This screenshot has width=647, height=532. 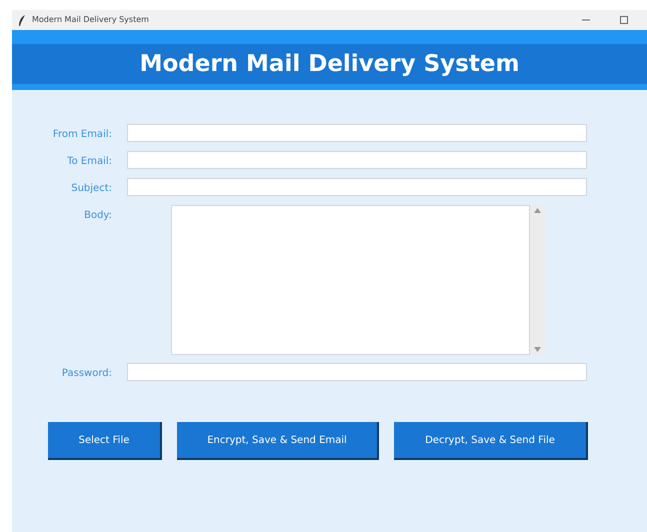 What do you see at coordinates (91, 189) in the screenshot?
I see `field-label: Subject:` at bounding box center [91, 189].